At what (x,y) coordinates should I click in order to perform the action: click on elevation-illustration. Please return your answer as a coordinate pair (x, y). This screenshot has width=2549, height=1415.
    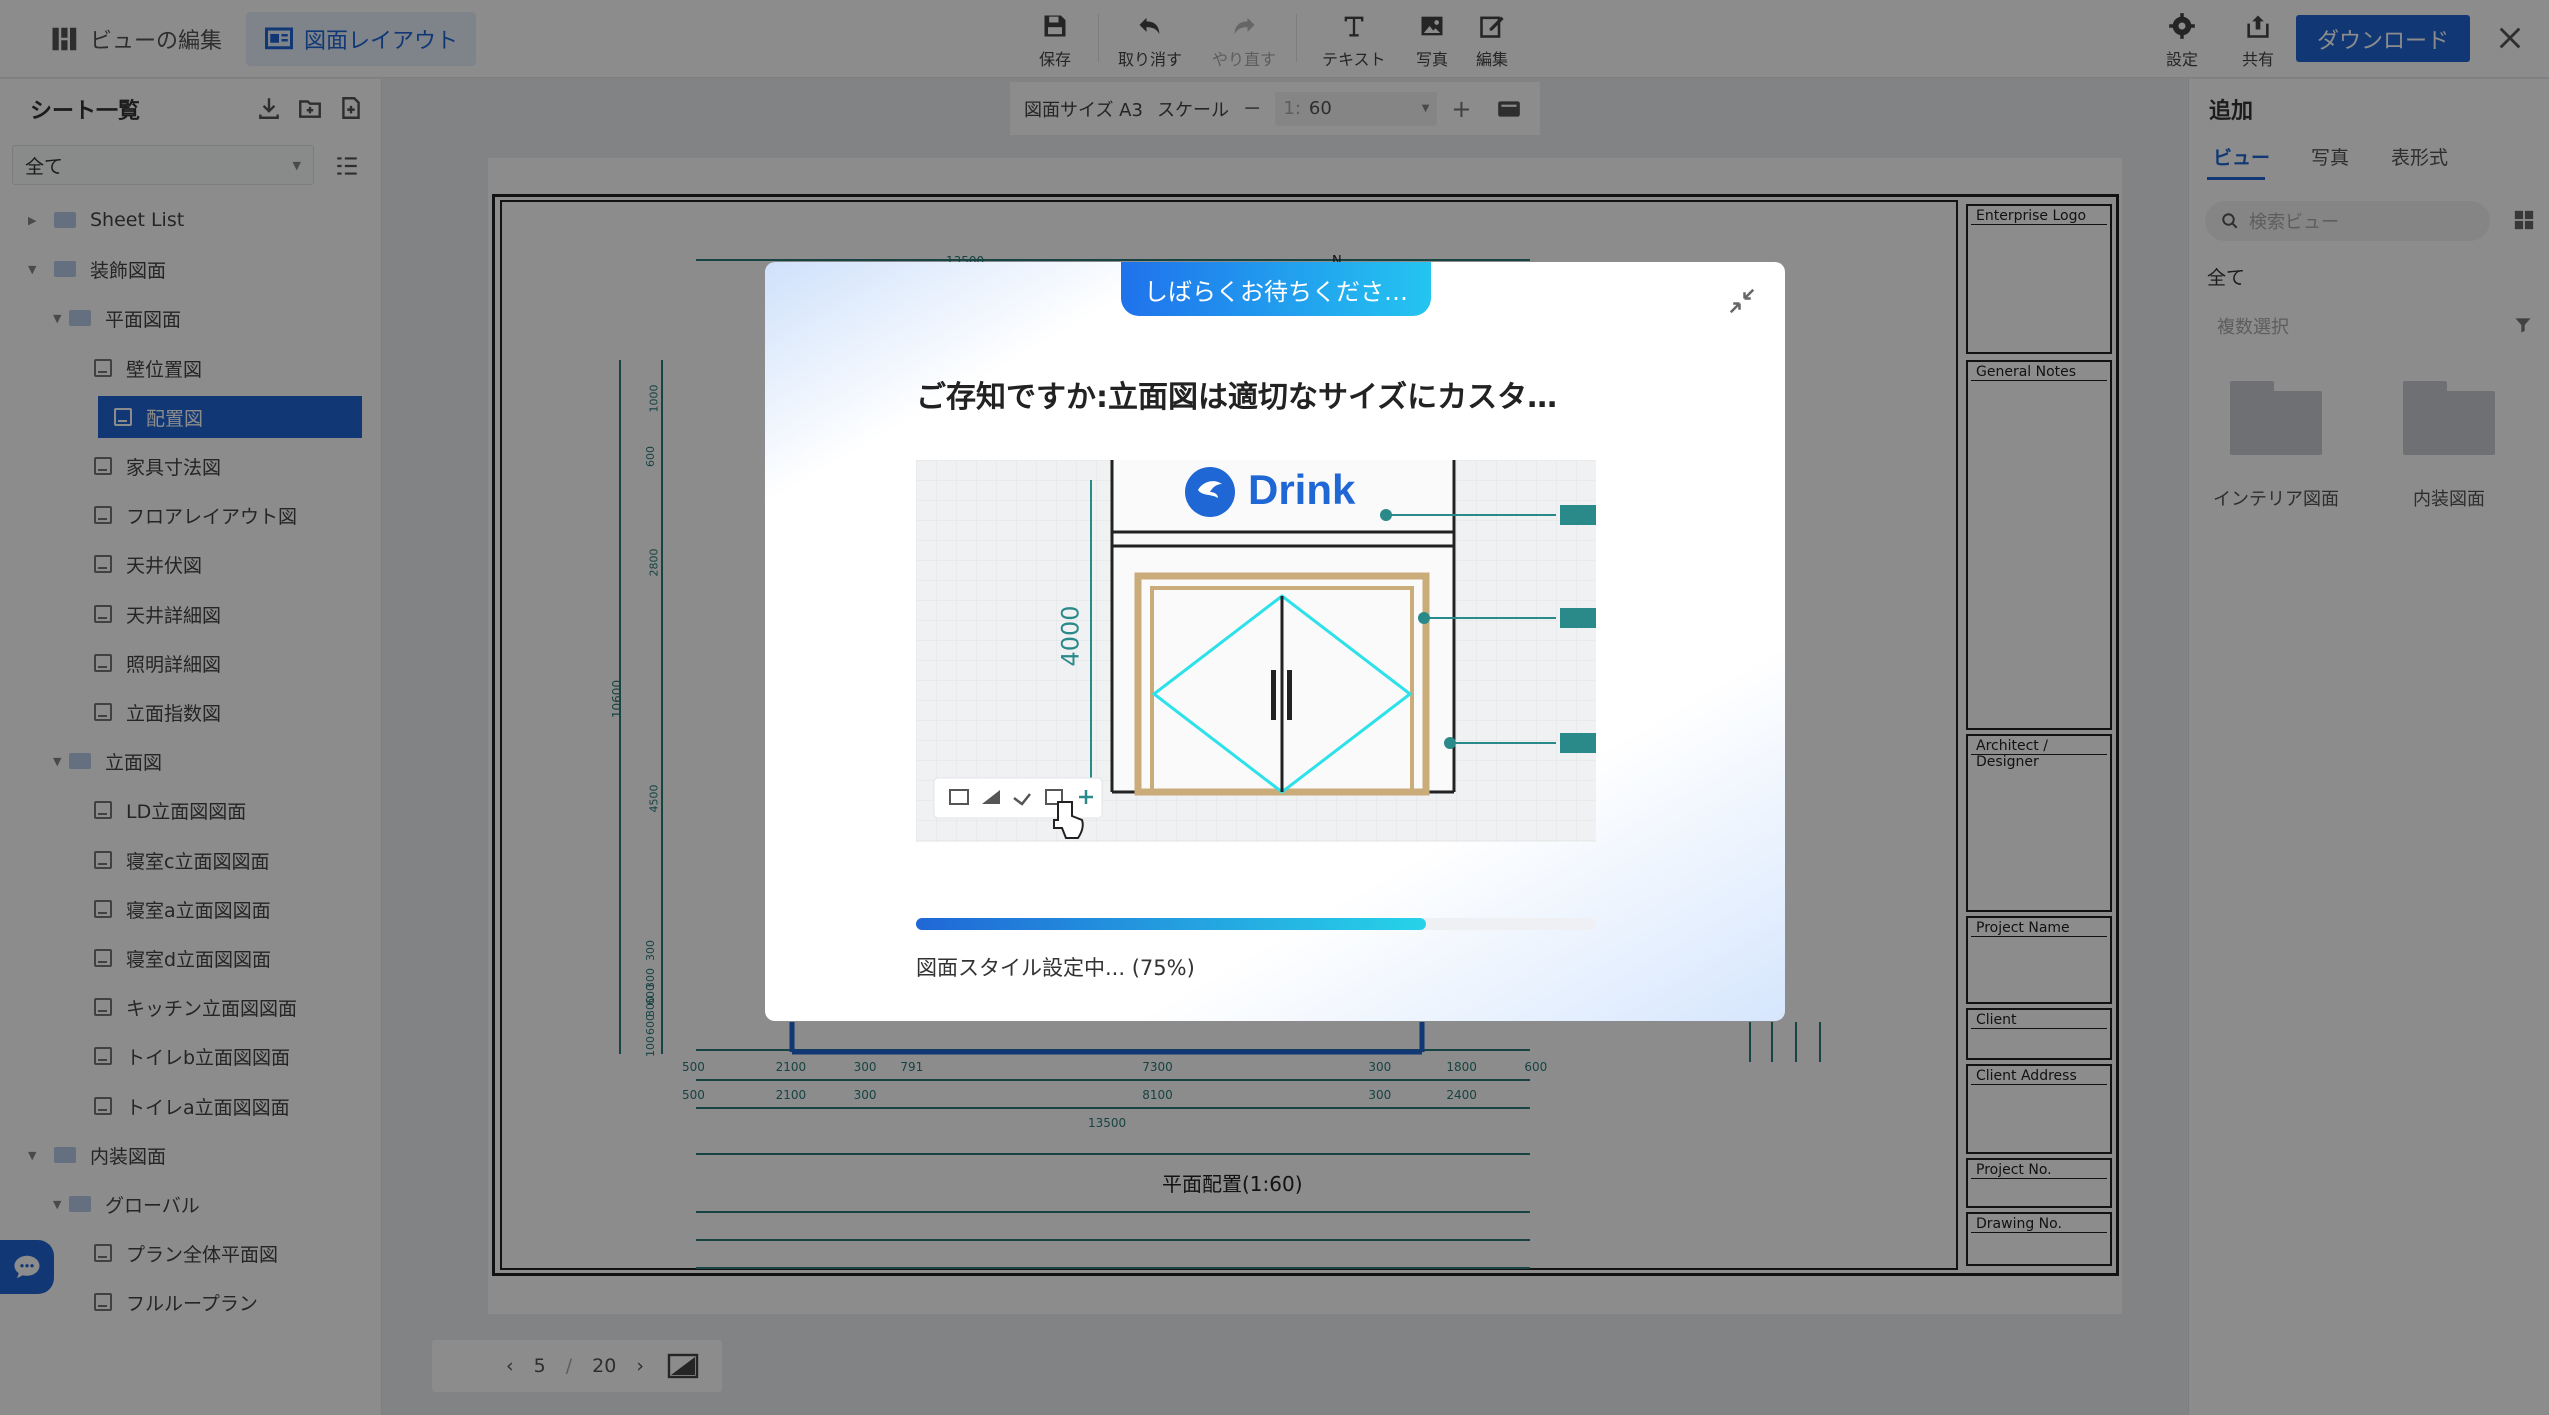
    Looking at the image, I should click on (1256, 651).